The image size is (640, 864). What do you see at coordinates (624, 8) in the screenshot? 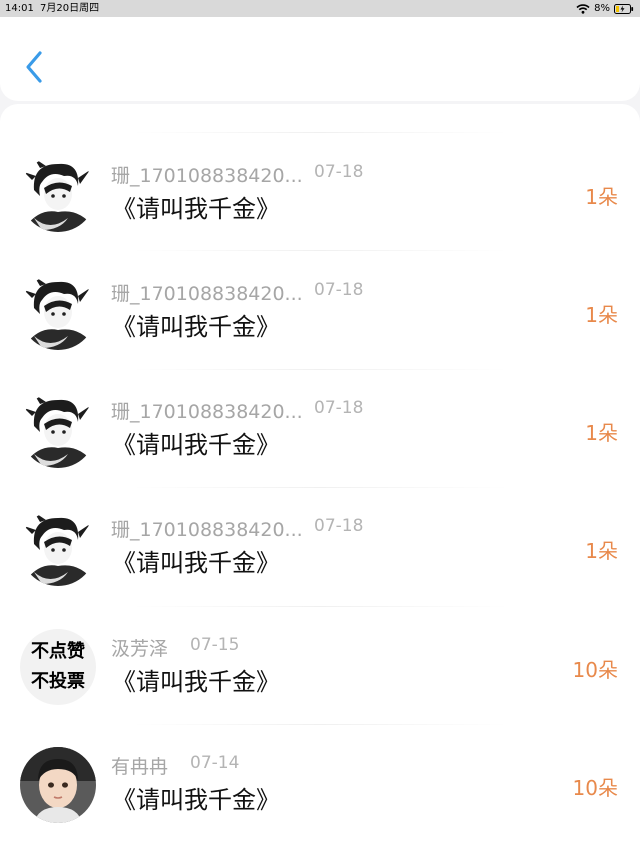
I see `battery-icon` at bounding box center [624, 8].